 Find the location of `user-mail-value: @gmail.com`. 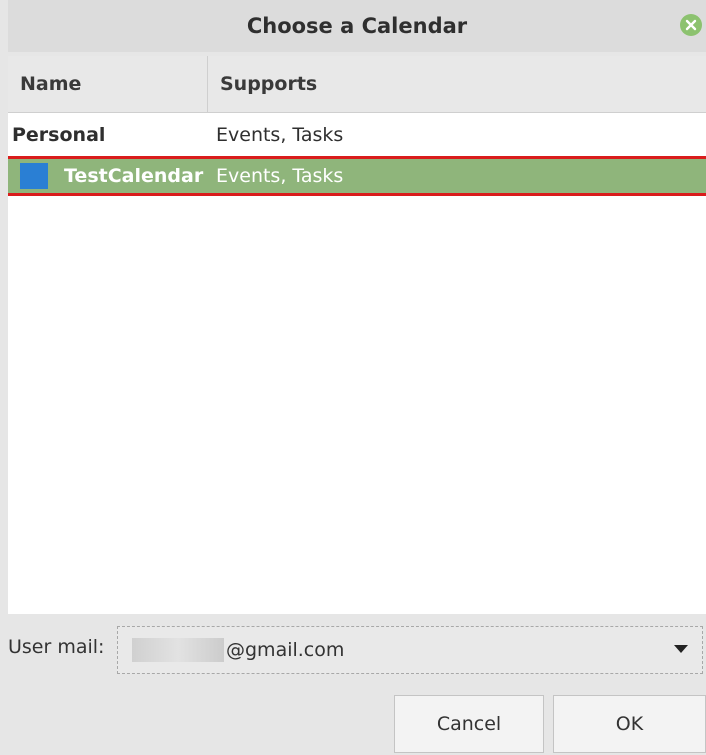

user-mail-value: @gmail.com is located at coordinates (285, 650).